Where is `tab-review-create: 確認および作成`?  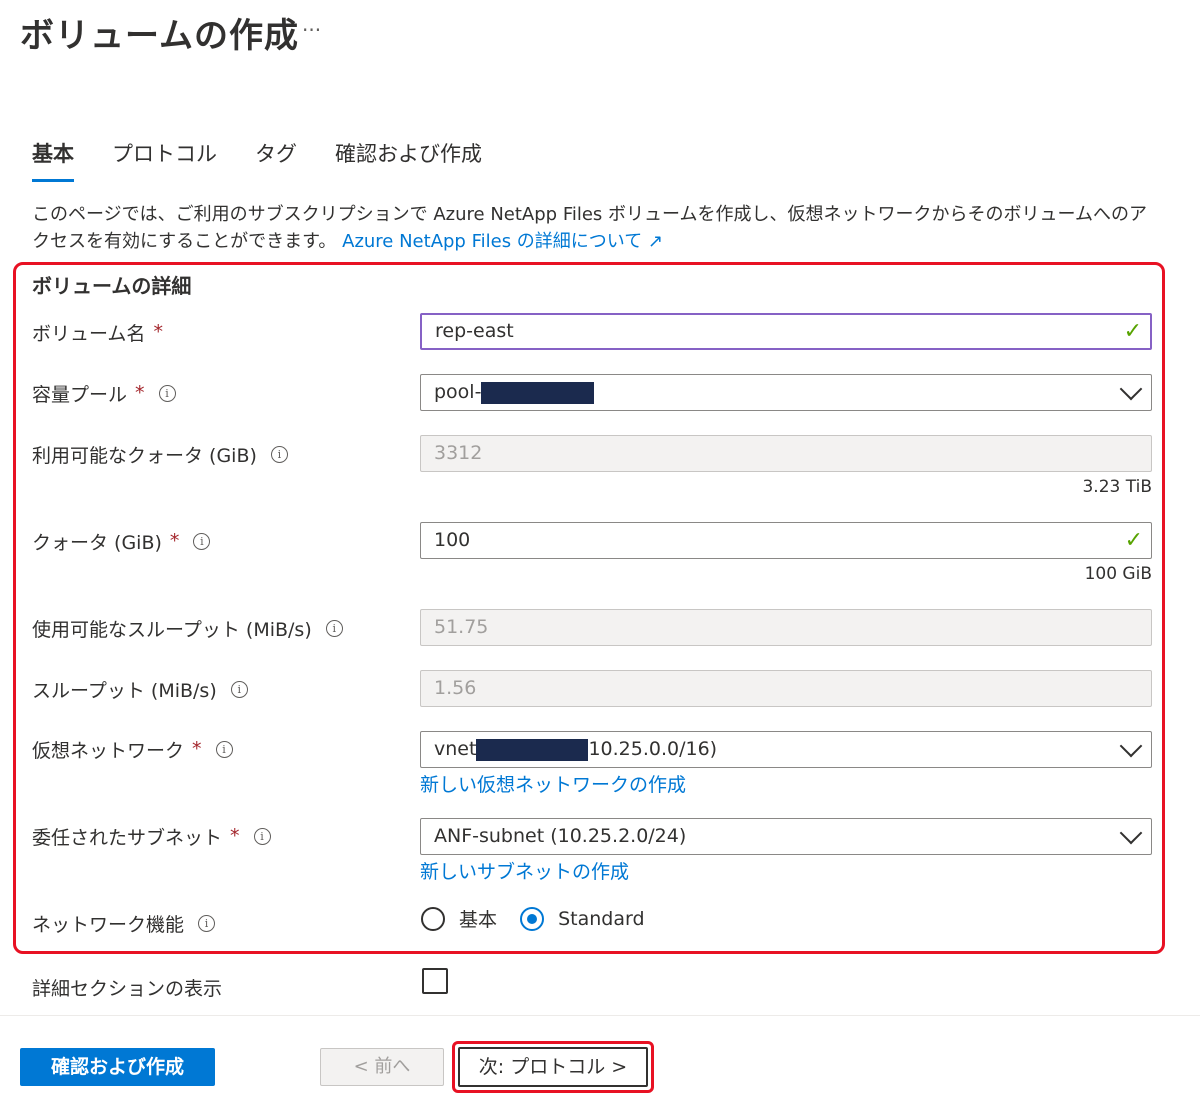
tab-review-create: 確認および作成 is located at coordinates (408, 160).